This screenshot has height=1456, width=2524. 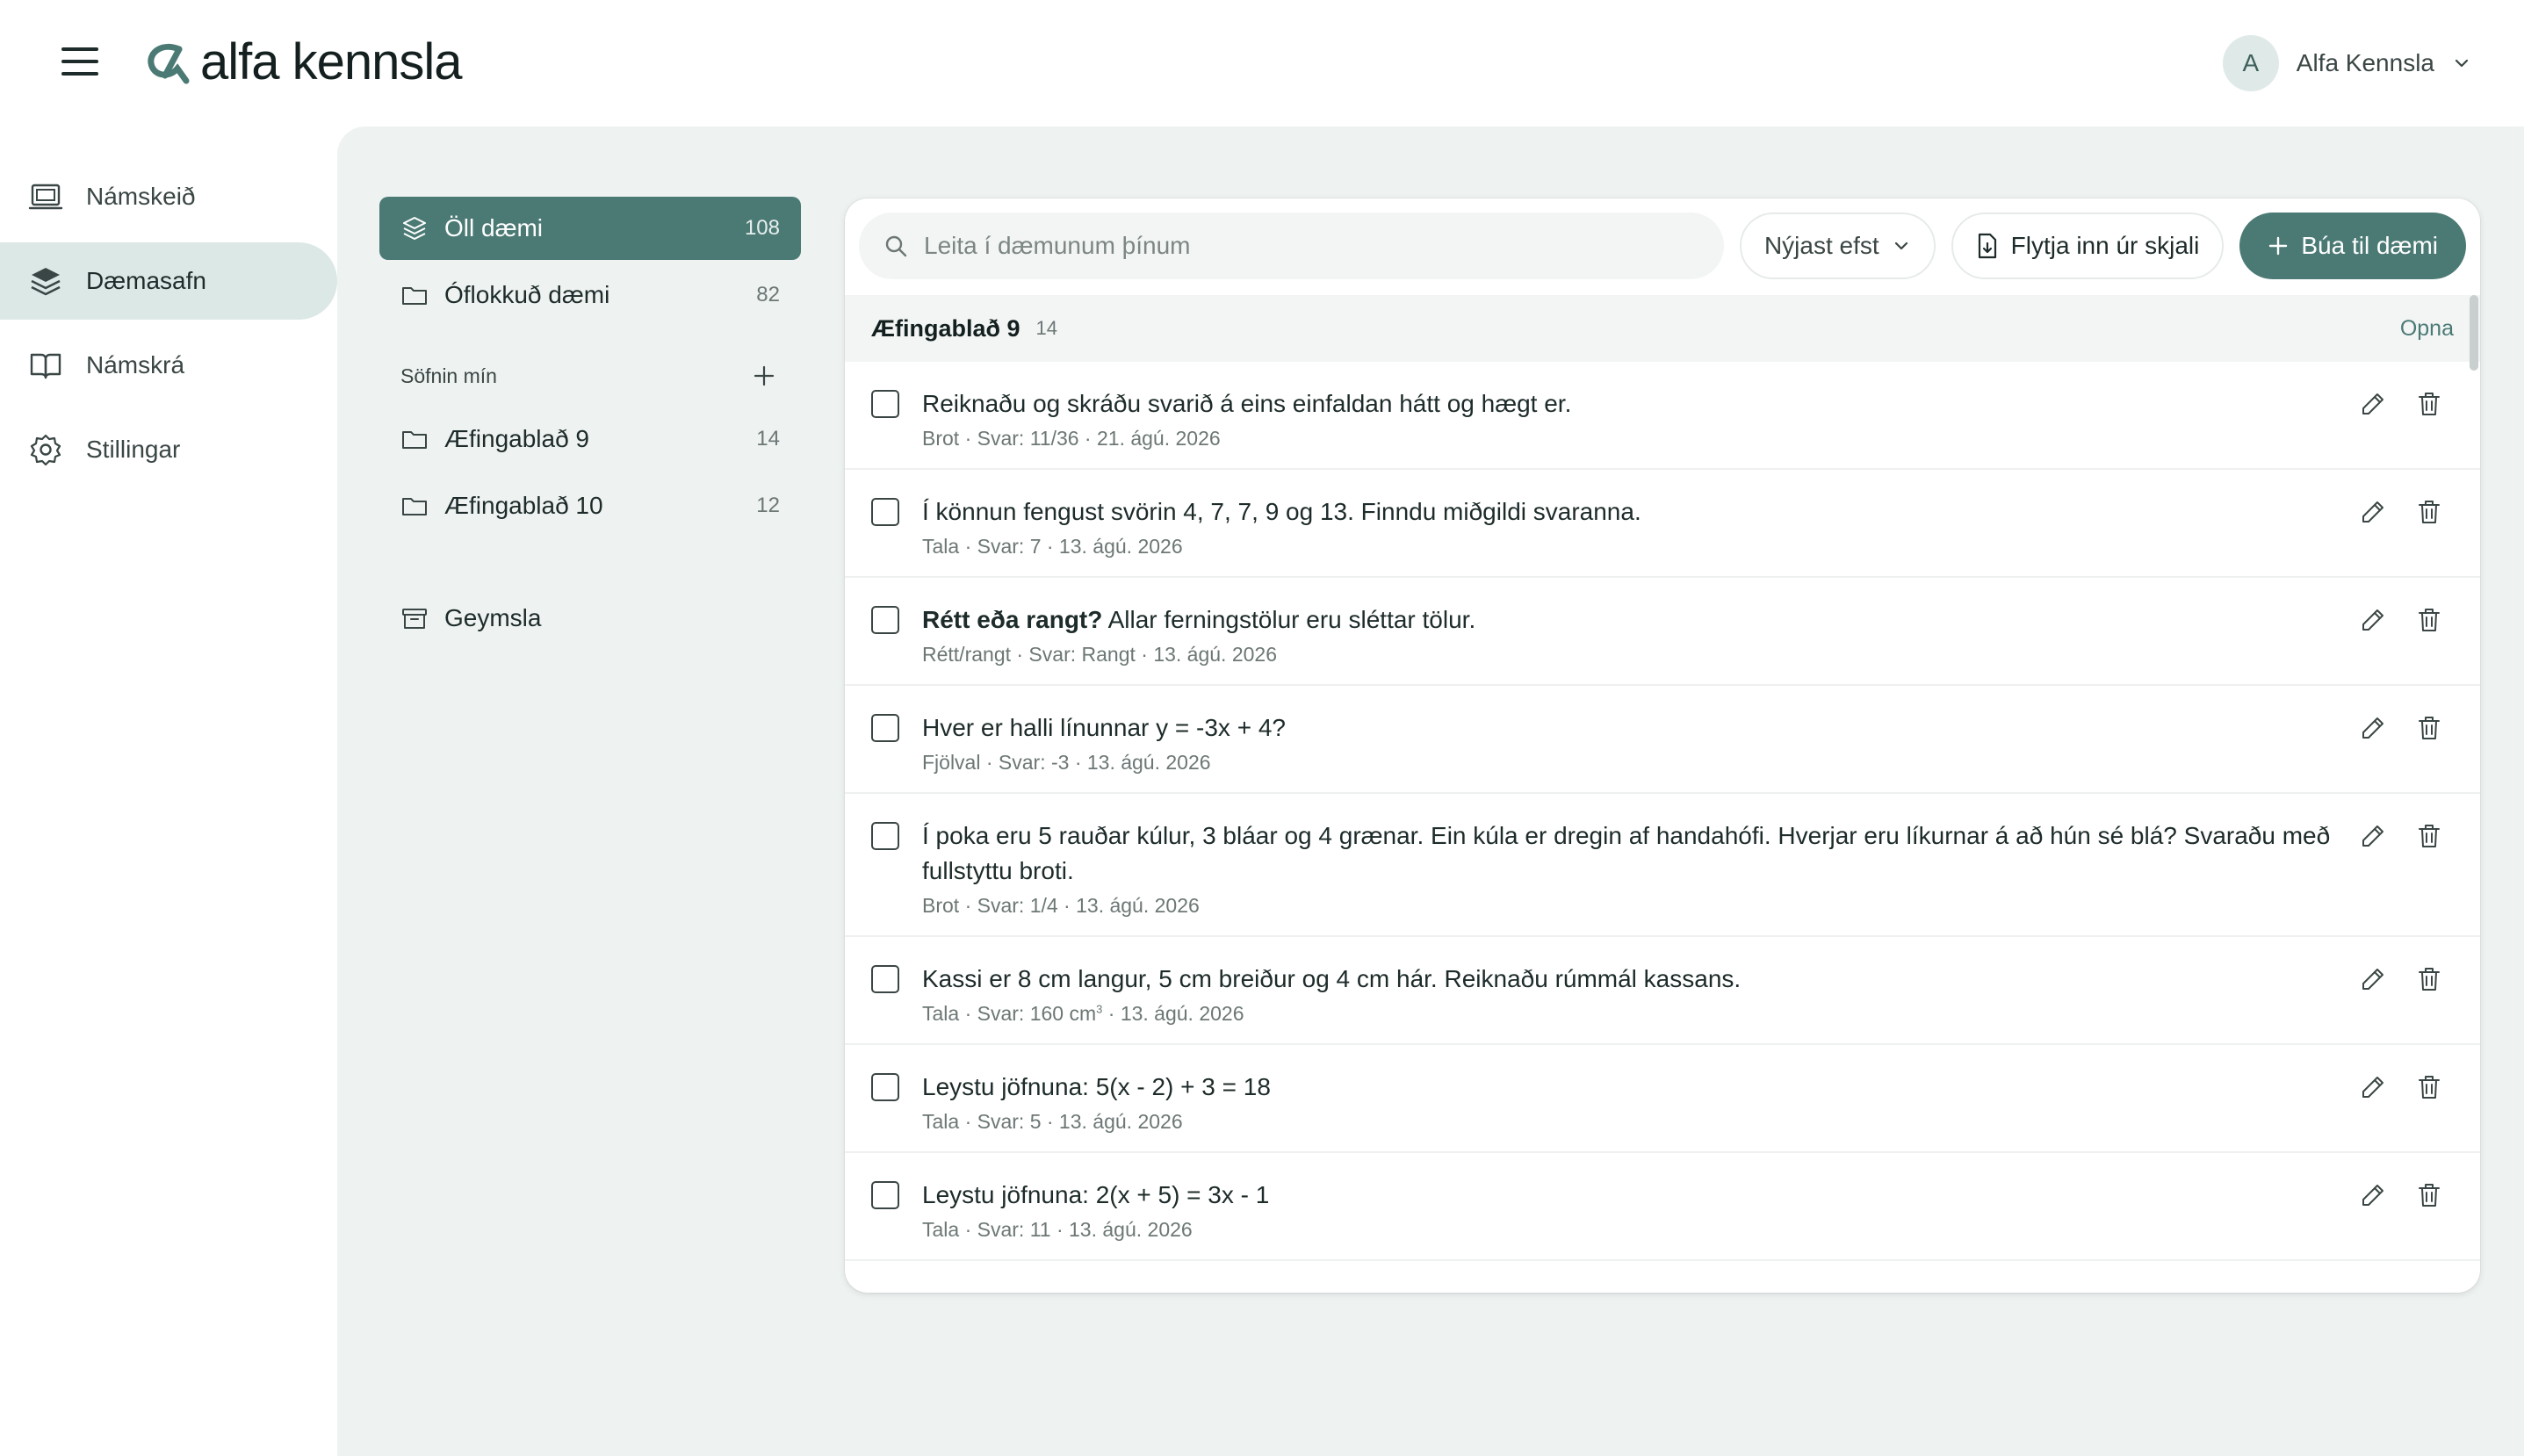 What do you see at coordinates (2250, 63) in the screenshot?
I see `avatar: A` at bounding box center [2250, 63].